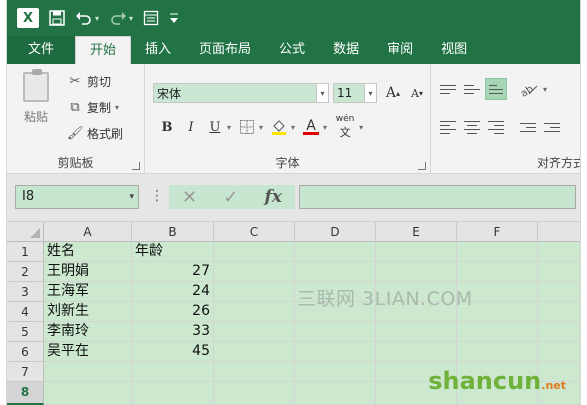  I want to click on cell-a2: 王明娟, so click(88, 272).